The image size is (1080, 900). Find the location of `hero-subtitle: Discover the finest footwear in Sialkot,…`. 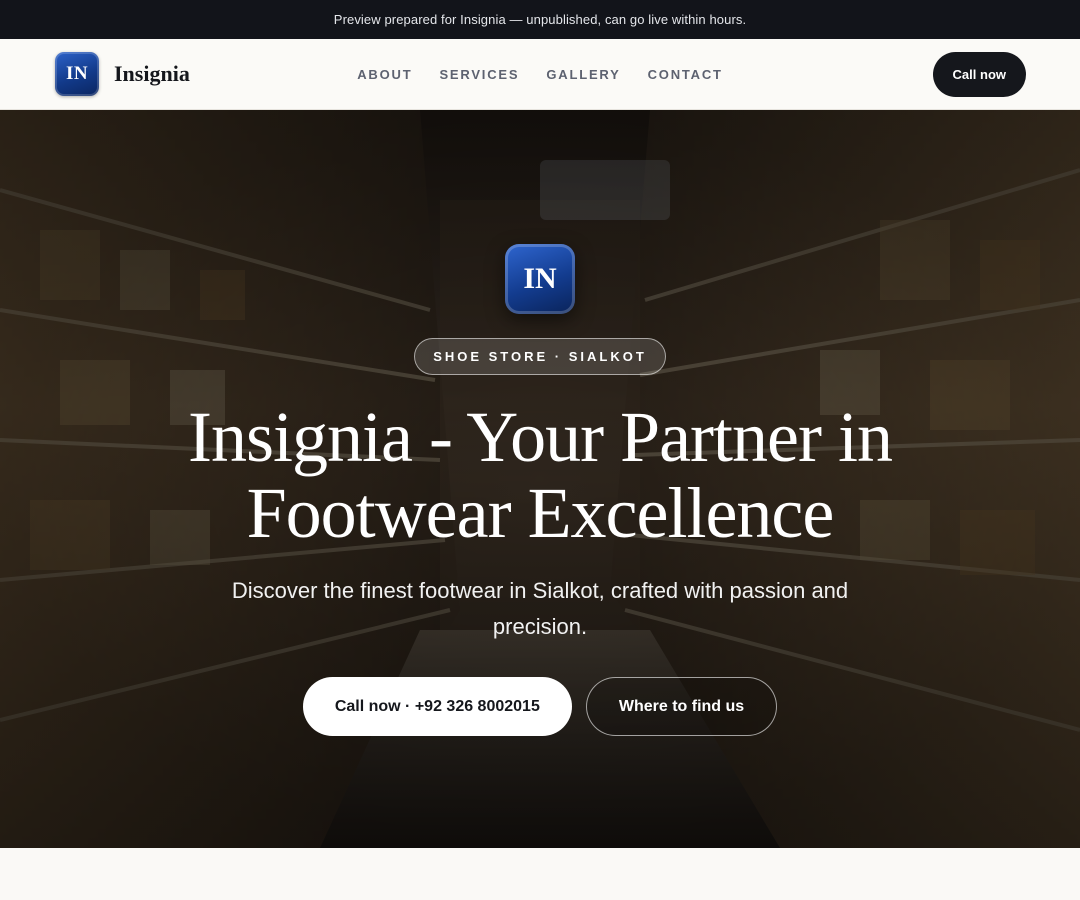

hero-subtitle: Discover the finest footwear in Sialkot,… is located at coordinates (540, 608).